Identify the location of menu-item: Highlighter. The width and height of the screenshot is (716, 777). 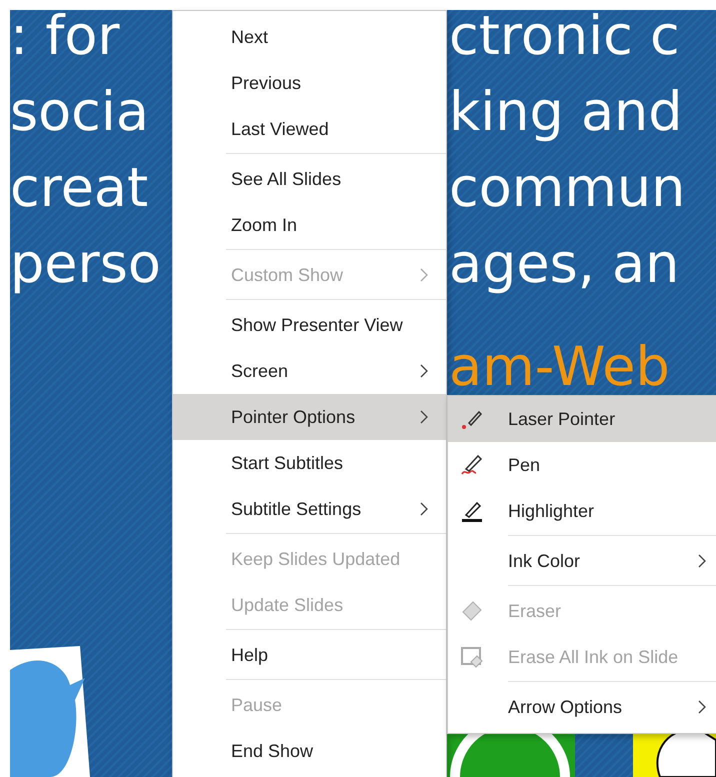
(582, 511).